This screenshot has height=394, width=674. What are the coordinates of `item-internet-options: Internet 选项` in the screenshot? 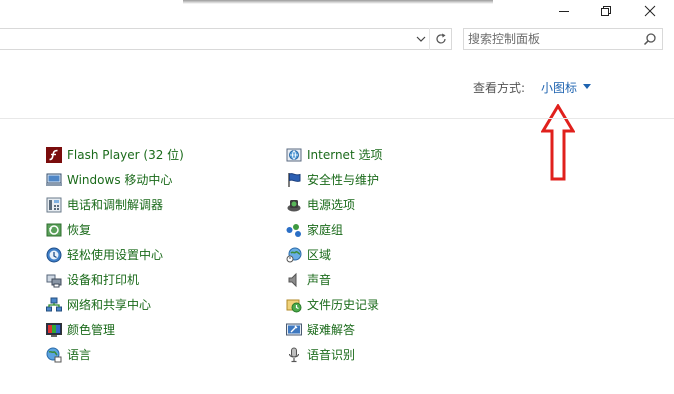 It's located at (334, 155).